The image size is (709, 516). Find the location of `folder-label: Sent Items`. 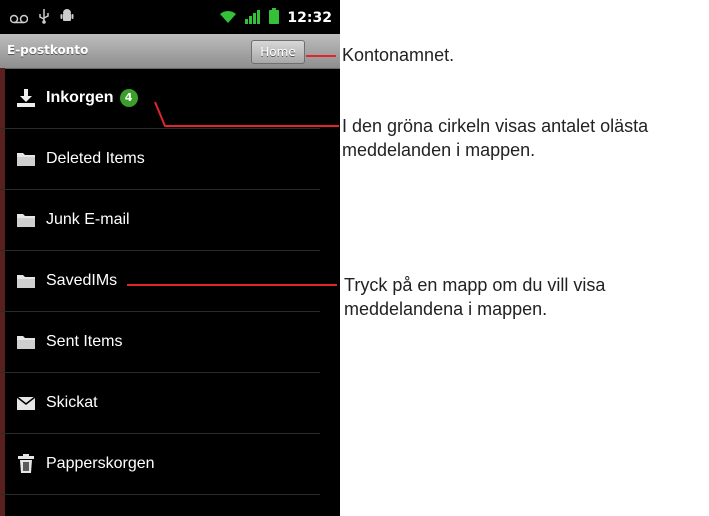

folder-label: Sent Items is located at coordinates (84, 341).